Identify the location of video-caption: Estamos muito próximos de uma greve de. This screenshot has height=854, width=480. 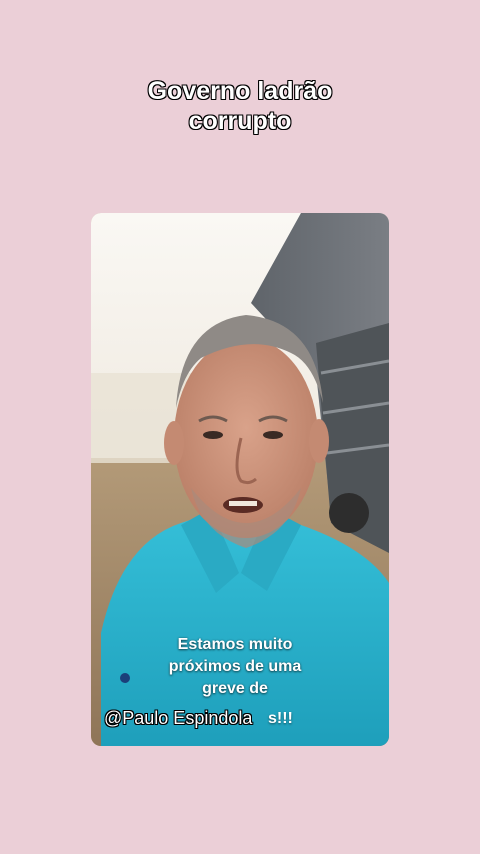
(235, 667).